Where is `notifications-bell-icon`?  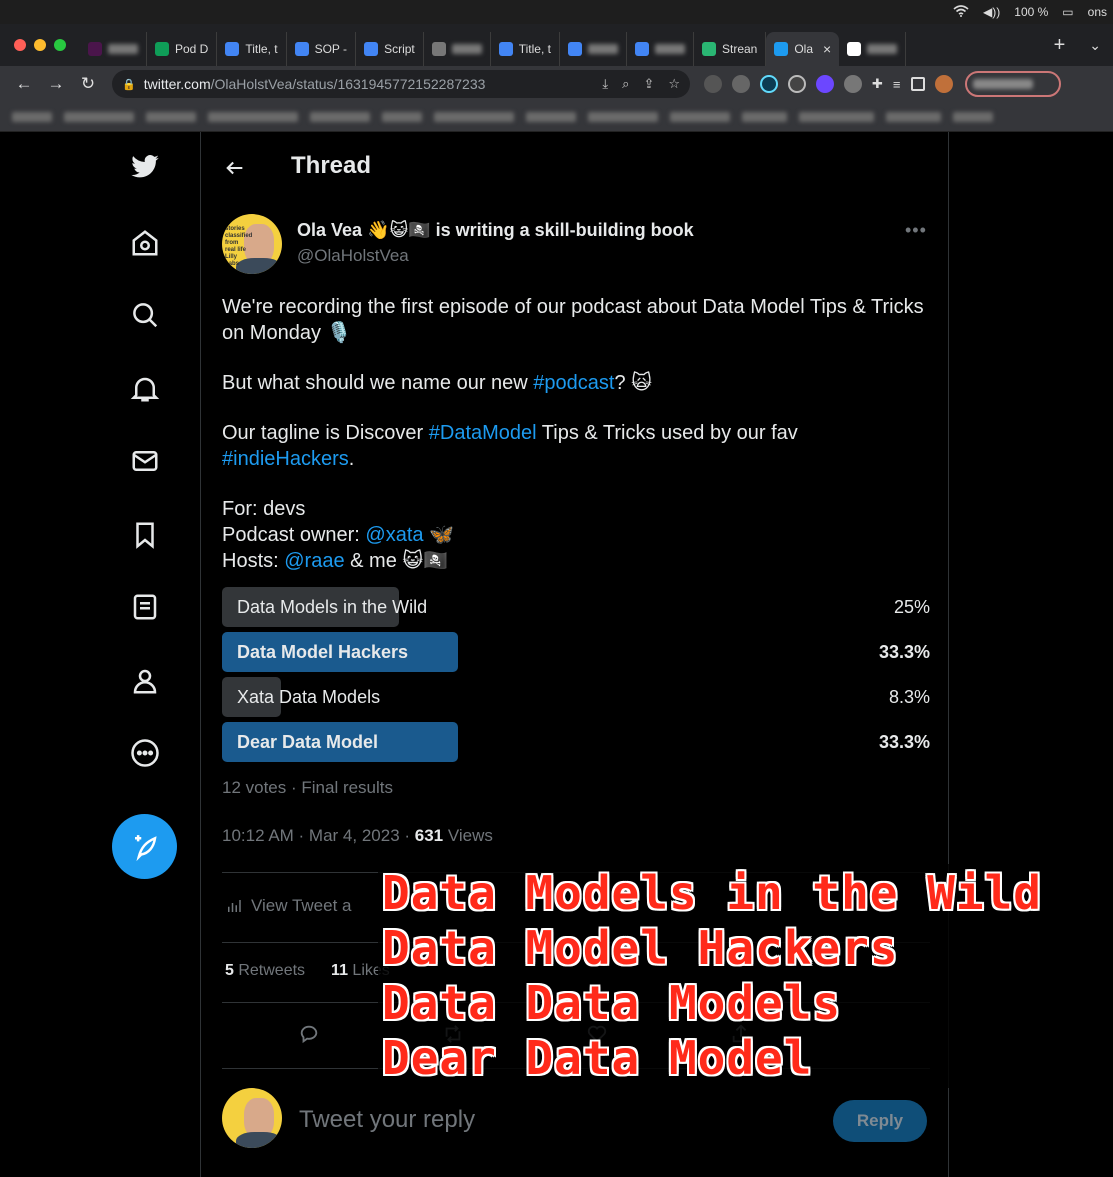
notifications-bell-icon is located at coordinates (145, 389).